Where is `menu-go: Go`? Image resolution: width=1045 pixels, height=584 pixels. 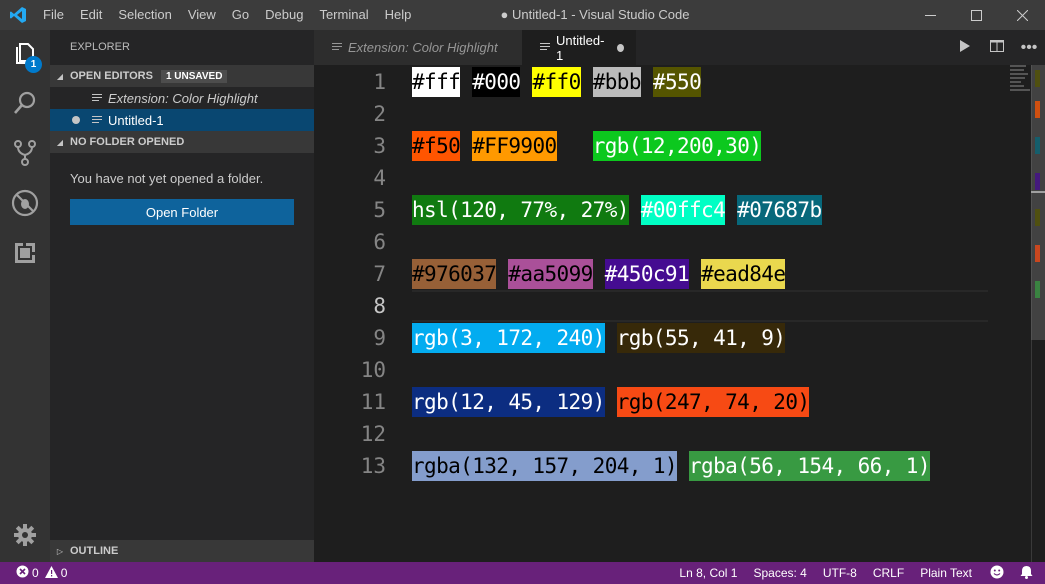
menu-go: Go is located at coordinates (240, 15).